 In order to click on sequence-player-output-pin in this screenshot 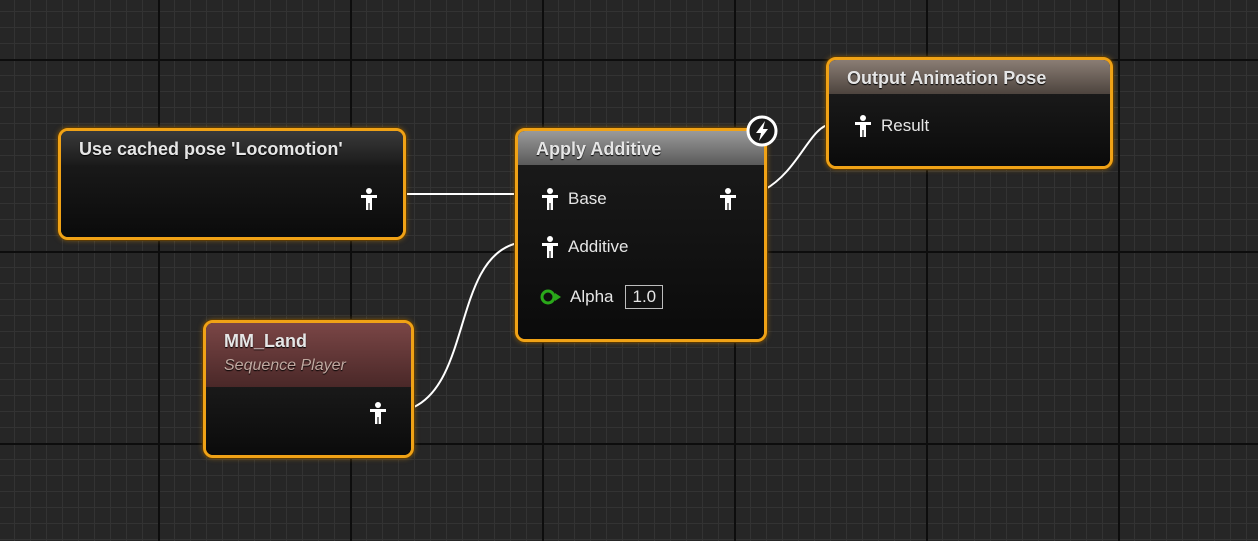, I will do `click(378, 413)`.